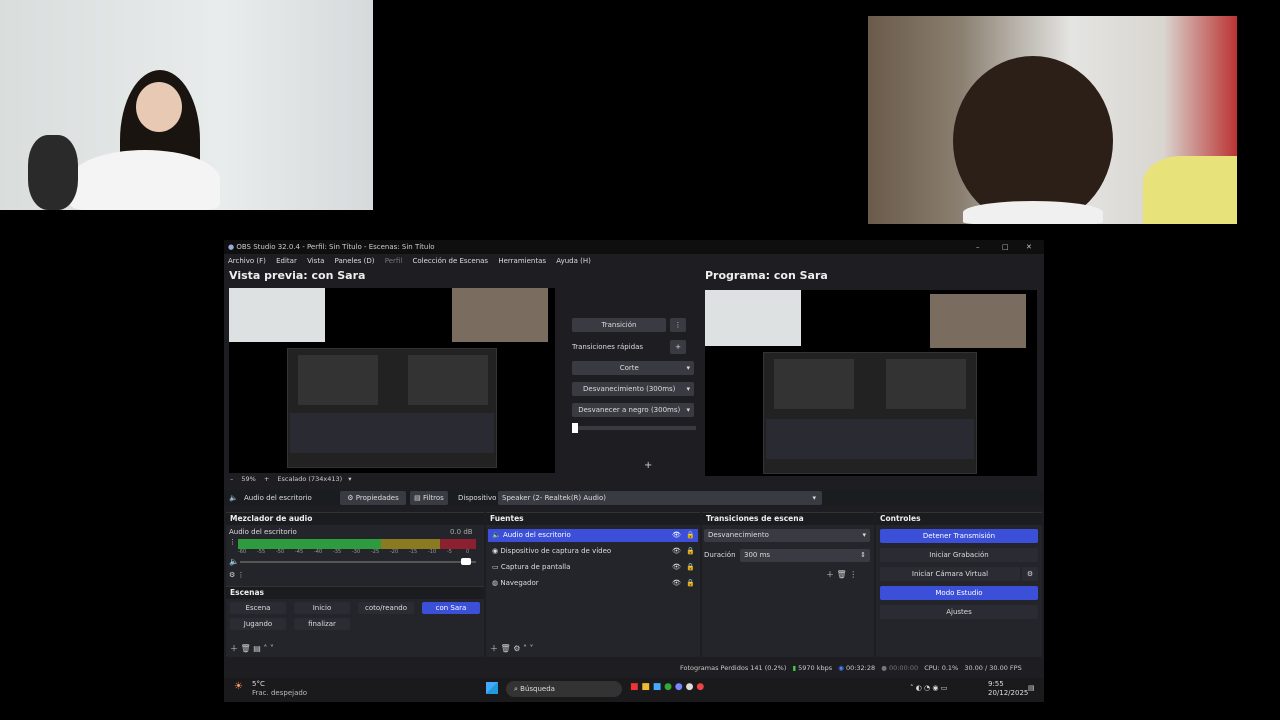 This screenshot has height=720, width=1280. What do you see at coordinates (679, 687) in the screenshot?
I see `discord-icon: ●` at bounding box center [679, 687].